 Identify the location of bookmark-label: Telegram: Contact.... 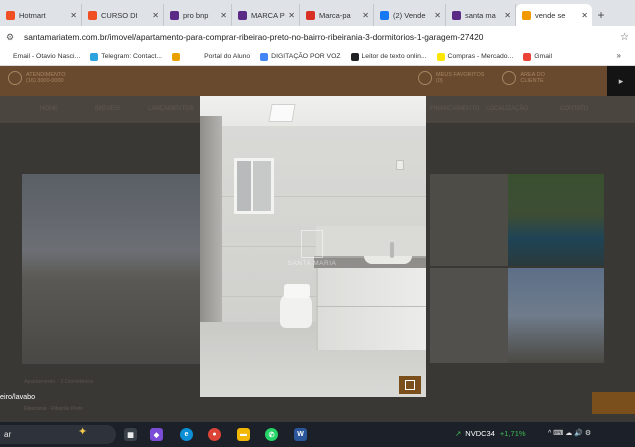
(132, 56).